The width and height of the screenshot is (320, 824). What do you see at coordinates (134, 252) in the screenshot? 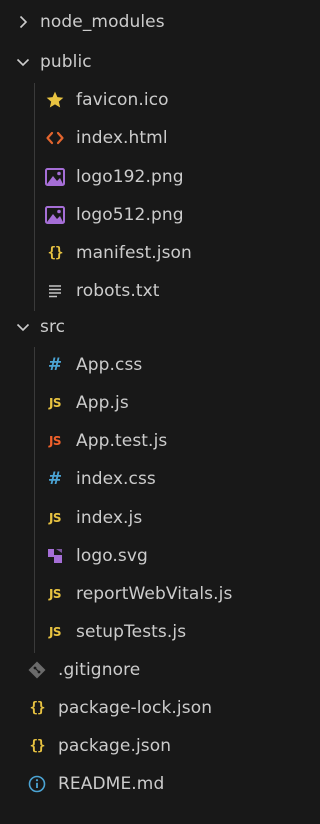
I see `tree-item-label: manifest.json` at bounding box center [134, 252].